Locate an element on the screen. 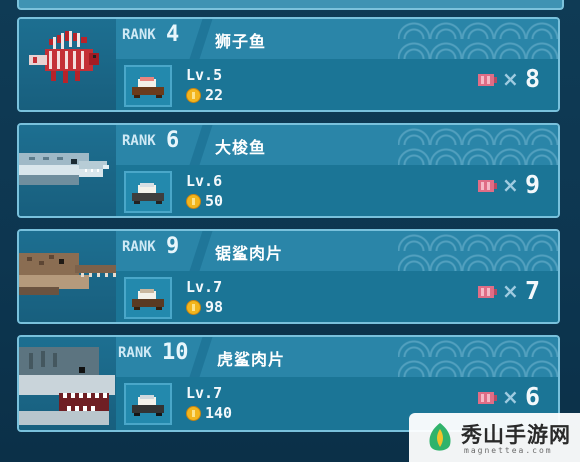  dish-price: 22 is located at coordinates (214, 95).